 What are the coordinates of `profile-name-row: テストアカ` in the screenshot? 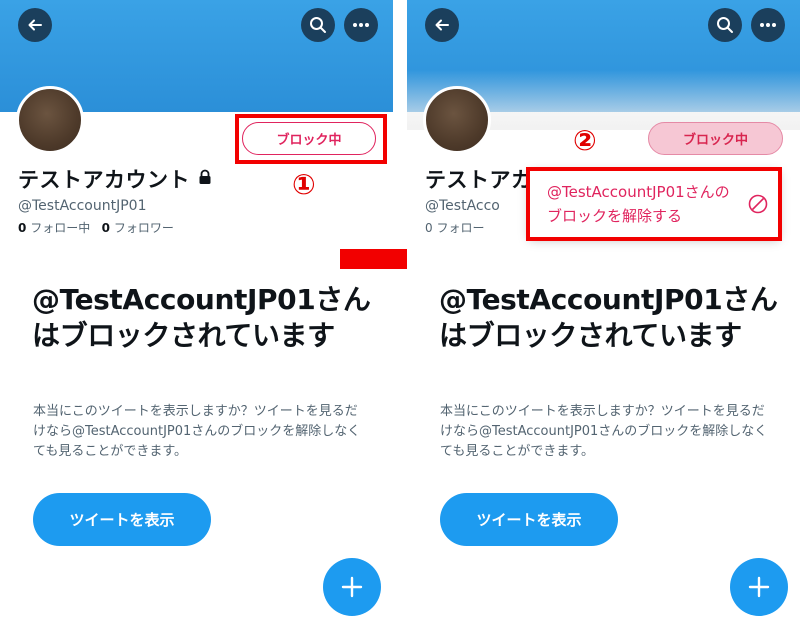 It's located at (479, 179).